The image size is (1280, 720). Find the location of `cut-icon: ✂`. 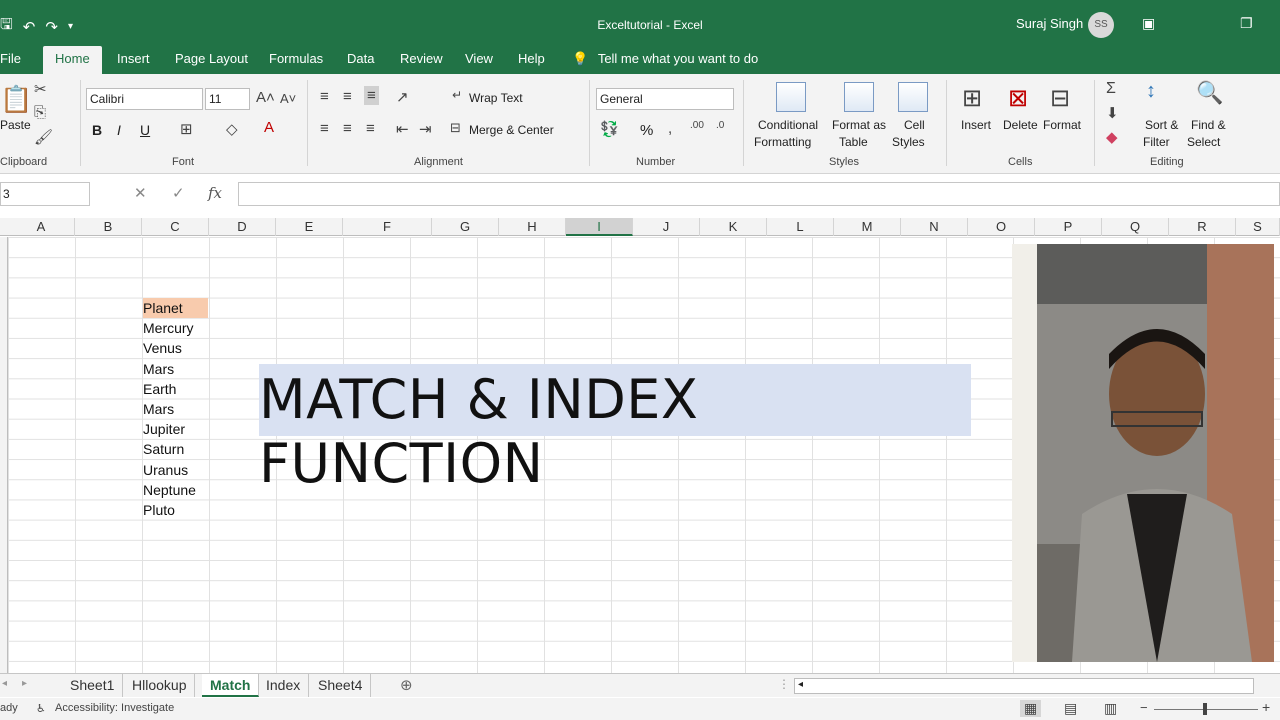

cut-icon: ✂ is located at coordinates (40, 89).